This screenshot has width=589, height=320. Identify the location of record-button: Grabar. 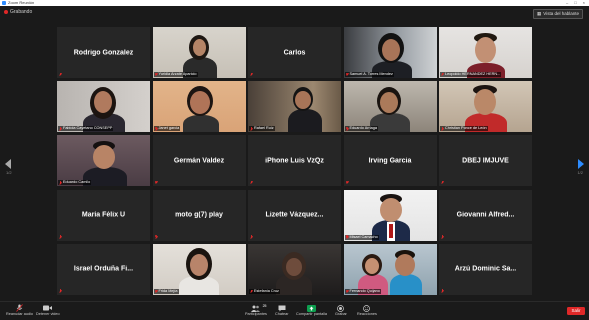
(341, 310).